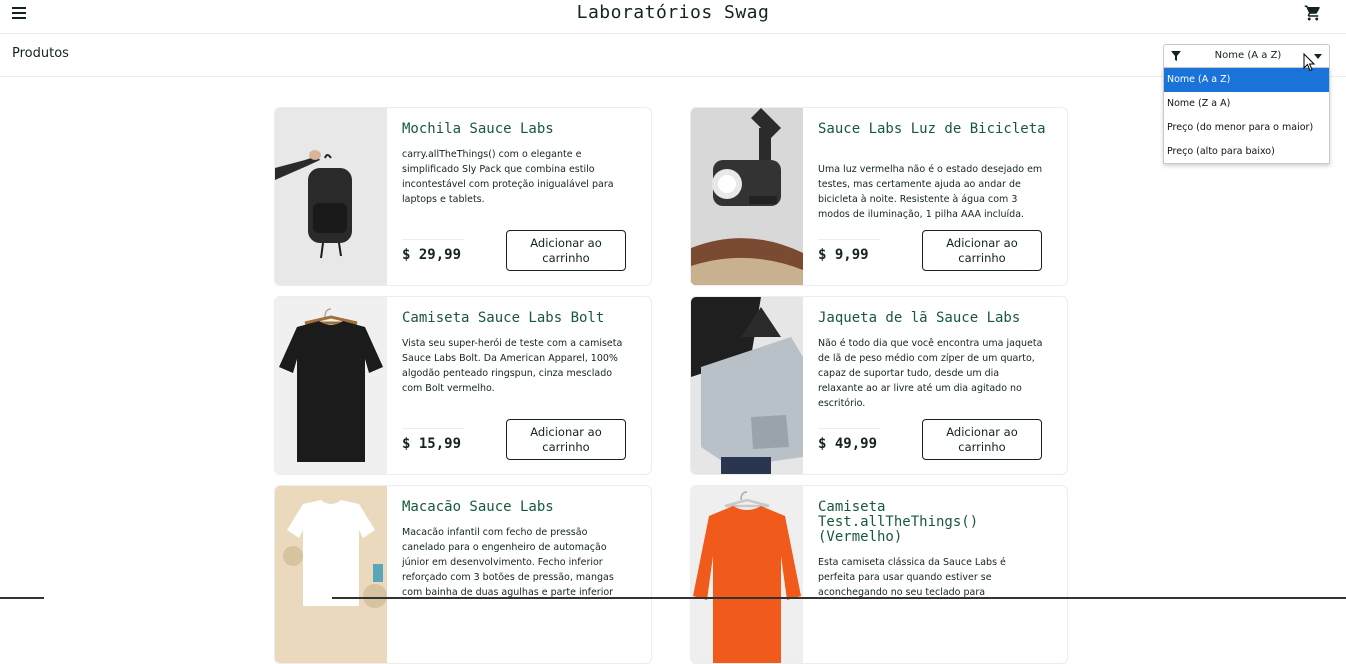 This screenshot has width=1346, height=664. What do you see at coordinates (933, 318) in the screenshot?
I see `product-name: Jaqueta de lã Sauce Labs` at bounding box center [933, 318].